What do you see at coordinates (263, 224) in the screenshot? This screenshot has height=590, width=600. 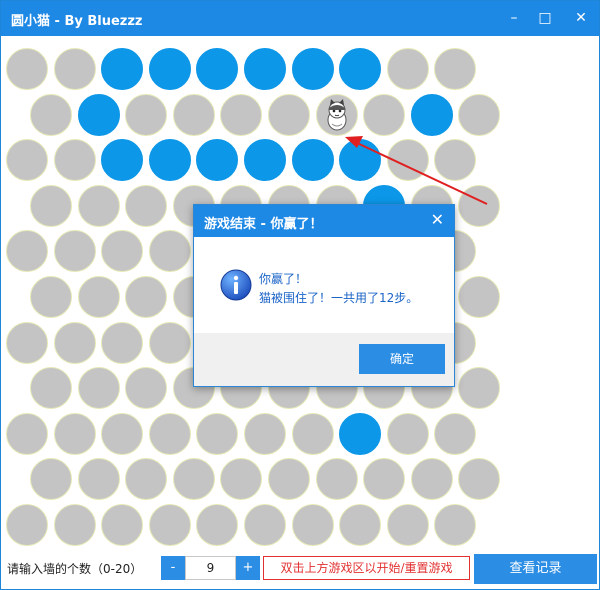 I see `dialog-title: 游戏结束 - 你赢了！` at bounding box center [263, 224].